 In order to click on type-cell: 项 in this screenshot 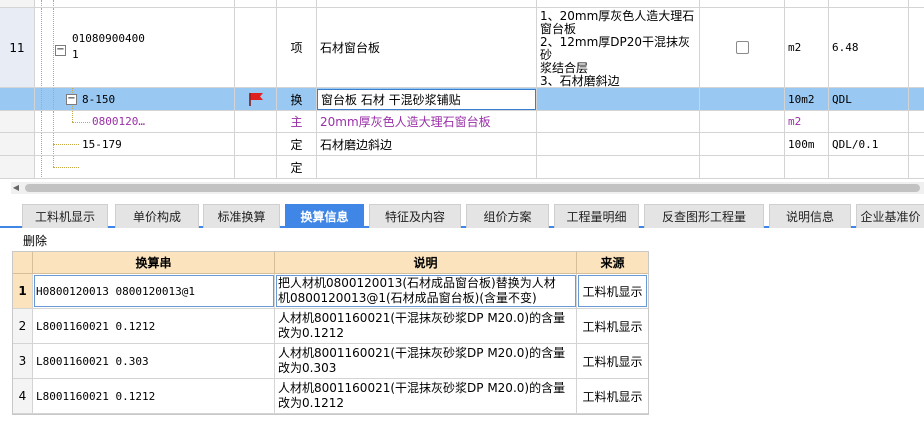, I will do `click(297, 47)`.